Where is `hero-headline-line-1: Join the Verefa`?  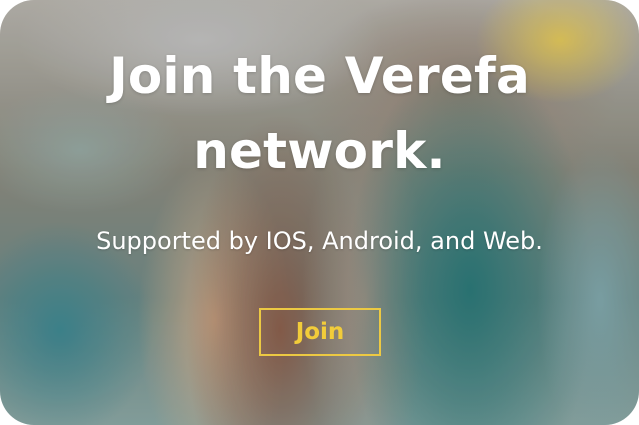 hero-headline-line-1: Join the Verefa is located at coordinates (319, 76).